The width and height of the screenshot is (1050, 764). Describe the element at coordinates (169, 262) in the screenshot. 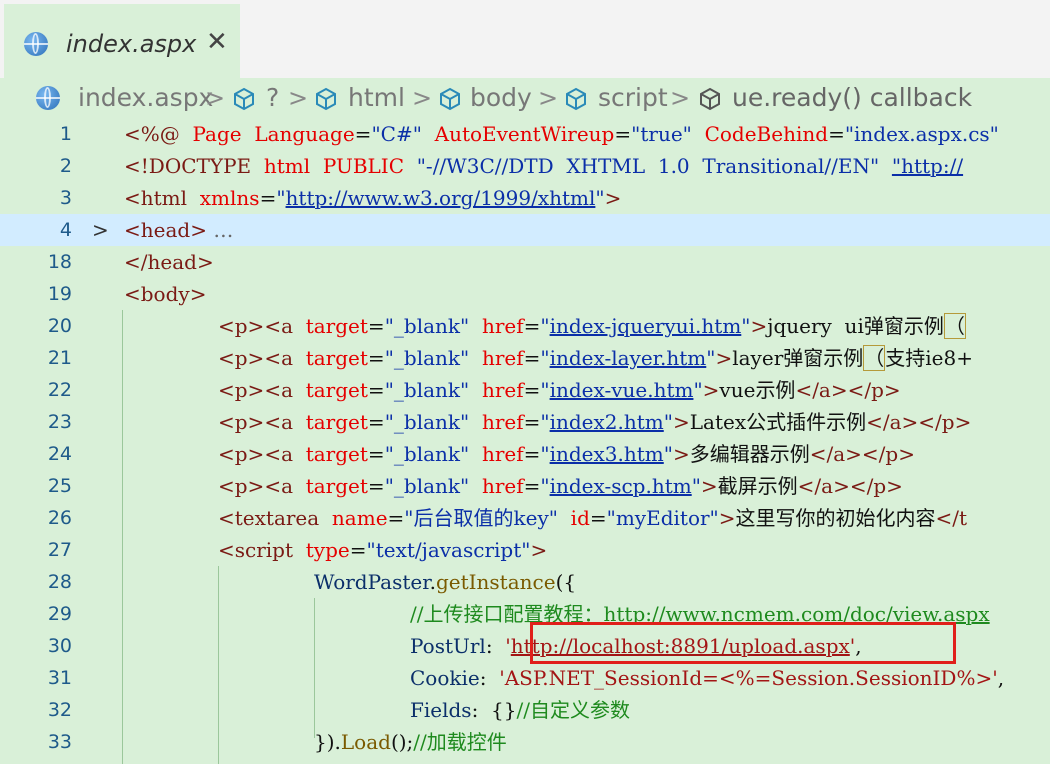

I see `code-text: </head>` at that location.